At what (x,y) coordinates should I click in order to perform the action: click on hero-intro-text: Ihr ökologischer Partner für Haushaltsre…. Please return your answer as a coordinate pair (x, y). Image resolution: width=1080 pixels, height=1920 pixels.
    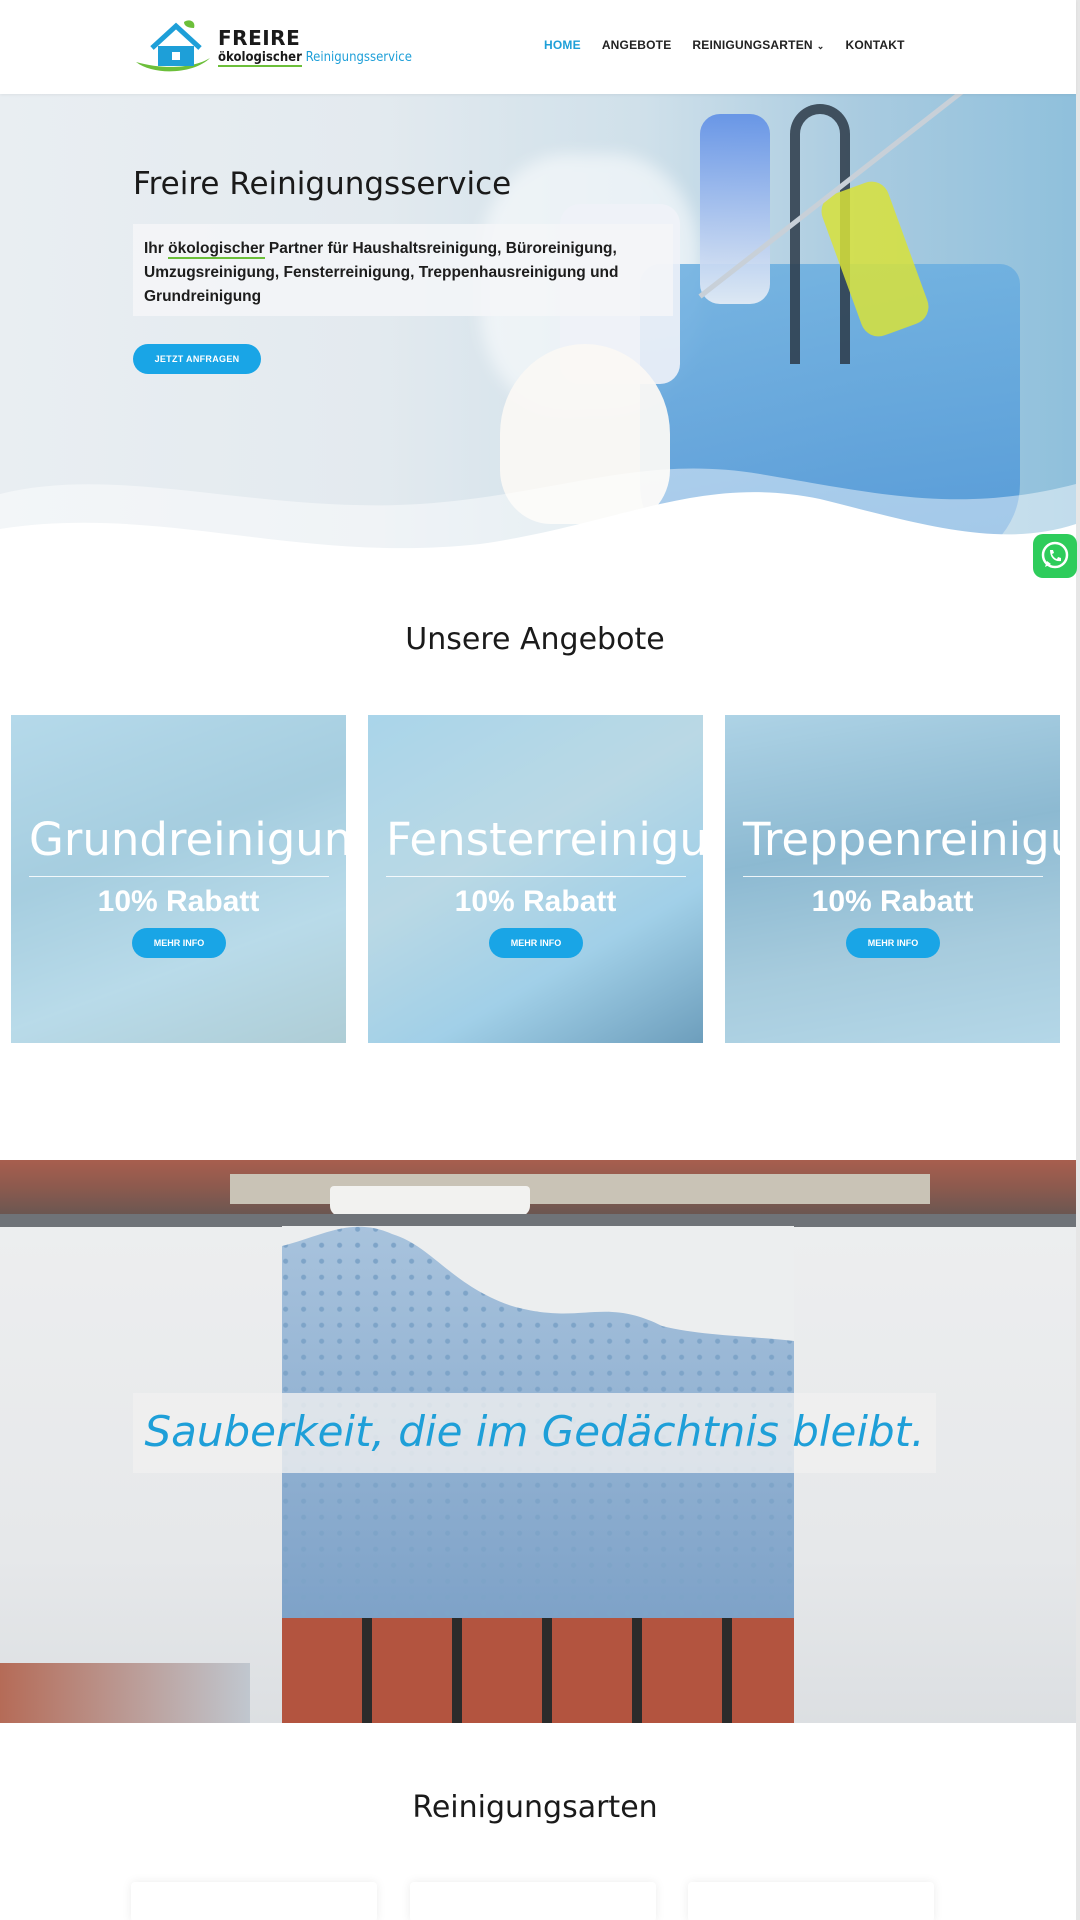
    Looking at the image, I should click on (403, 273).